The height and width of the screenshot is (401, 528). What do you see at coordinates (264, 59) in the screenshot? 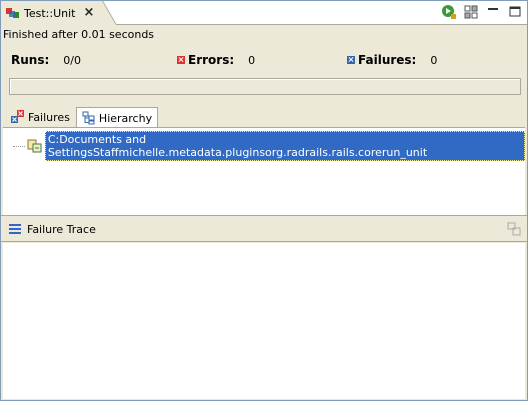
I see `counters-row: Runs: 0/0 Errors: 0 Failures: 0` at bounding box center [264, 59].